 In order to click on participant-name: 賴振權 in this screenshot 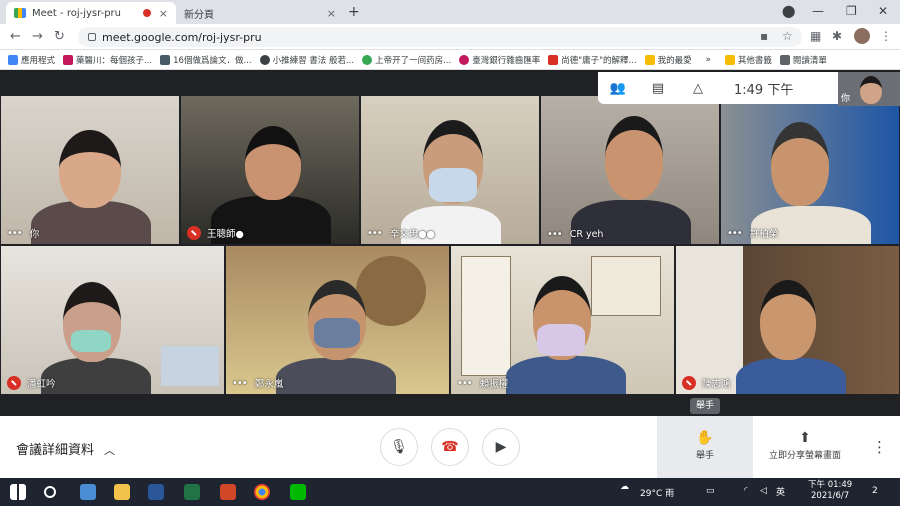, I will do `click(494, 384)`.